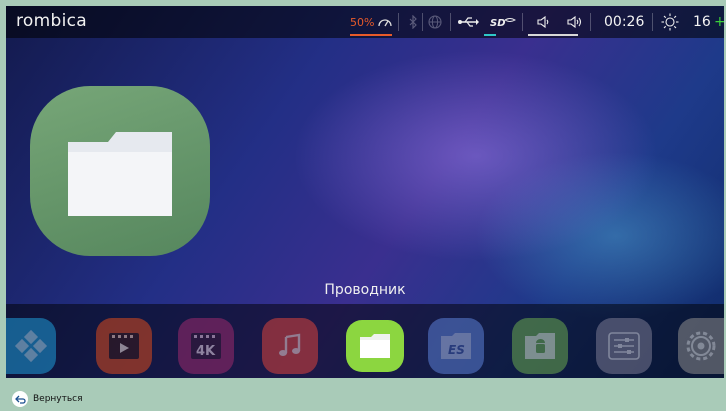 This screenshot has height=411, width=726. Describe the element at coordinates (701, 346) in the screenshot. I see `gear-settings-app-icon` at that location.